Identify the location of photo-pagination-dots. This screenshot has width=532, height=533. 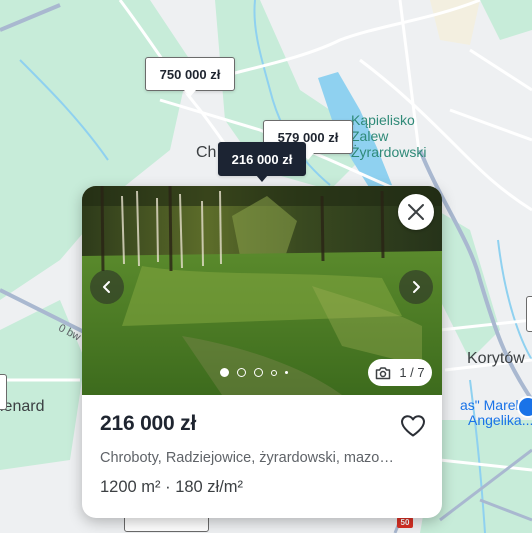
(254, 372).